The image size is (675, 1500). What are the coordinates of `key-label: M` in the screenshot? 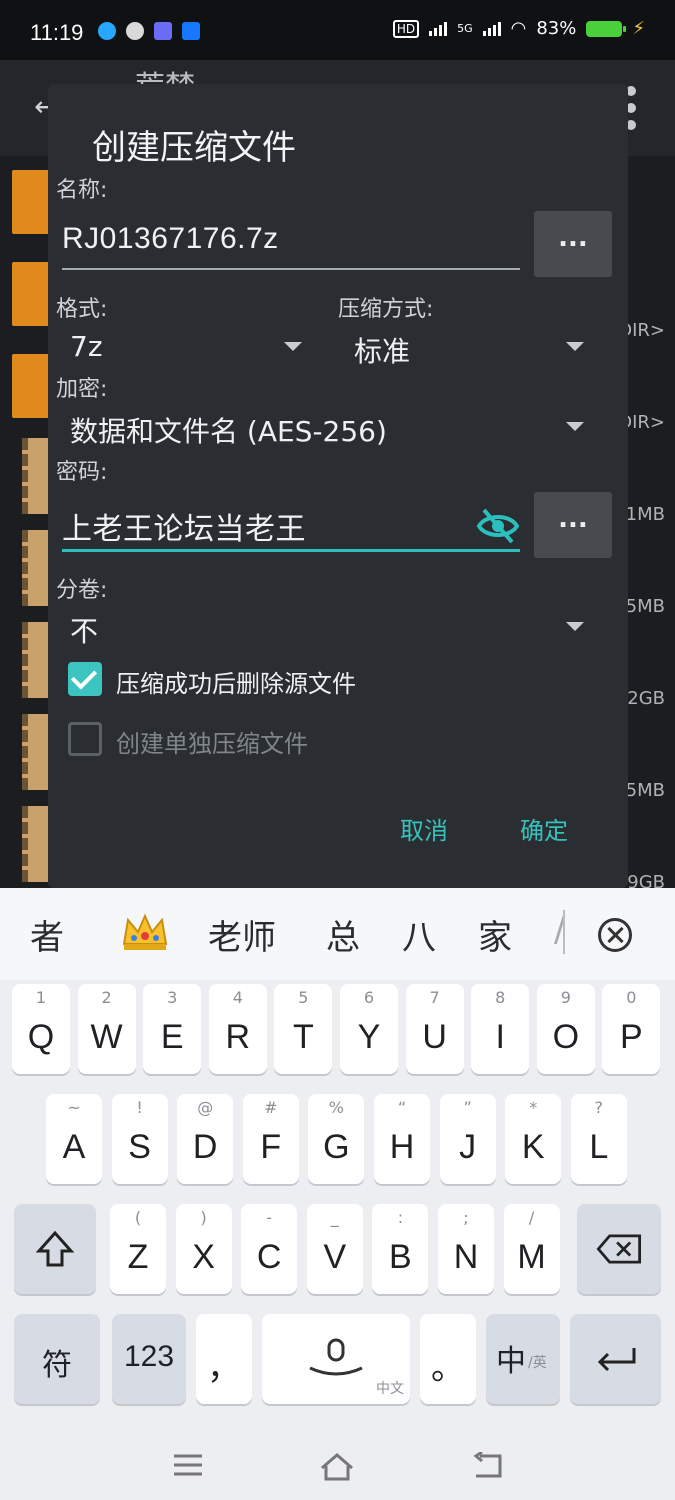 It's located at (531, 1257).